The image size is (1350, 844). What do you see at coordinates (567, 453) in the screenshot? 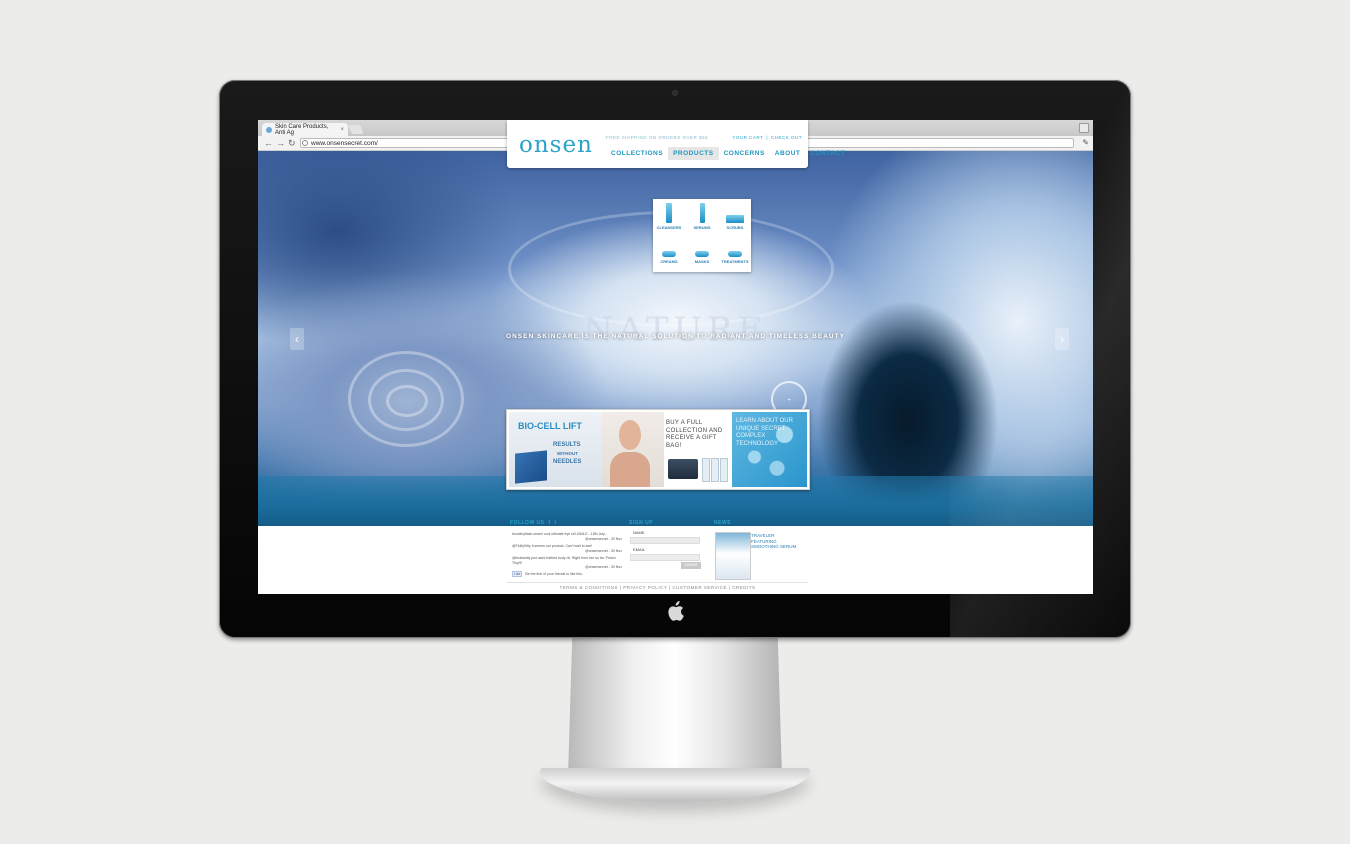
I see `biocell-line: WITHOUT` at bounding box center [567, 453].